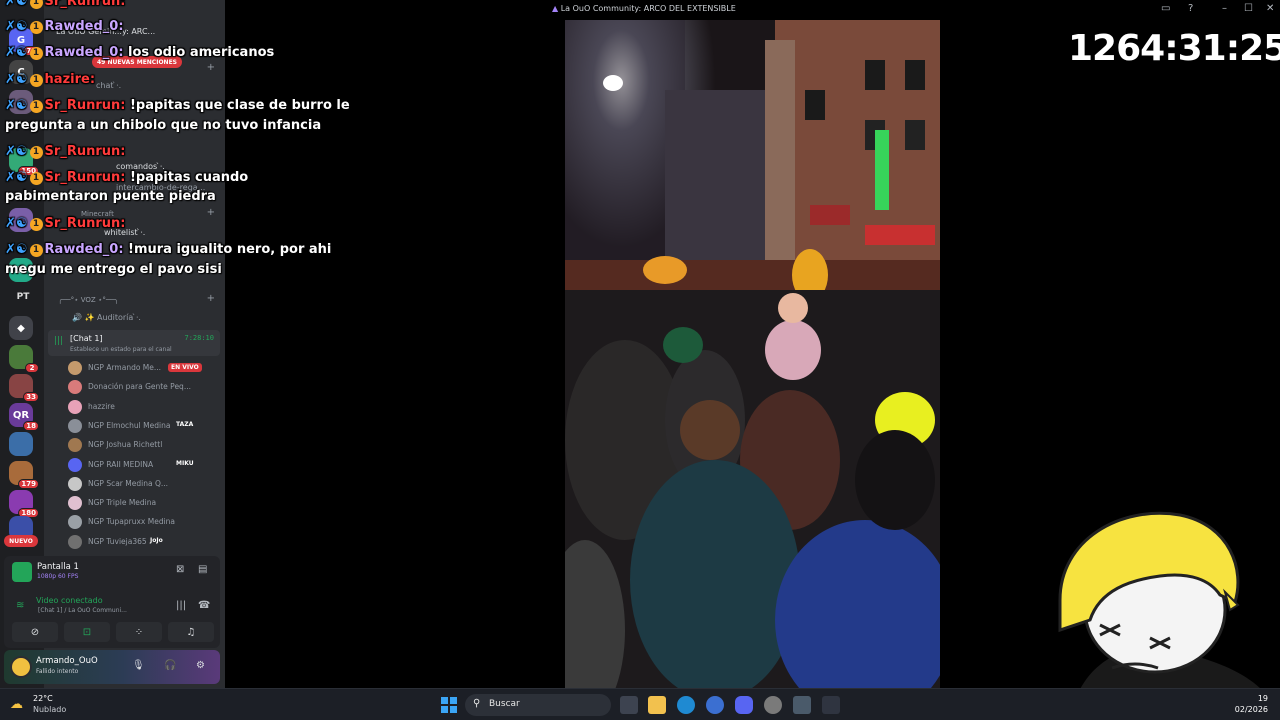  Describe the element at coordinates (122, 503) in the screenshot. I see `member-name: NGP Triple Medina` at that location.